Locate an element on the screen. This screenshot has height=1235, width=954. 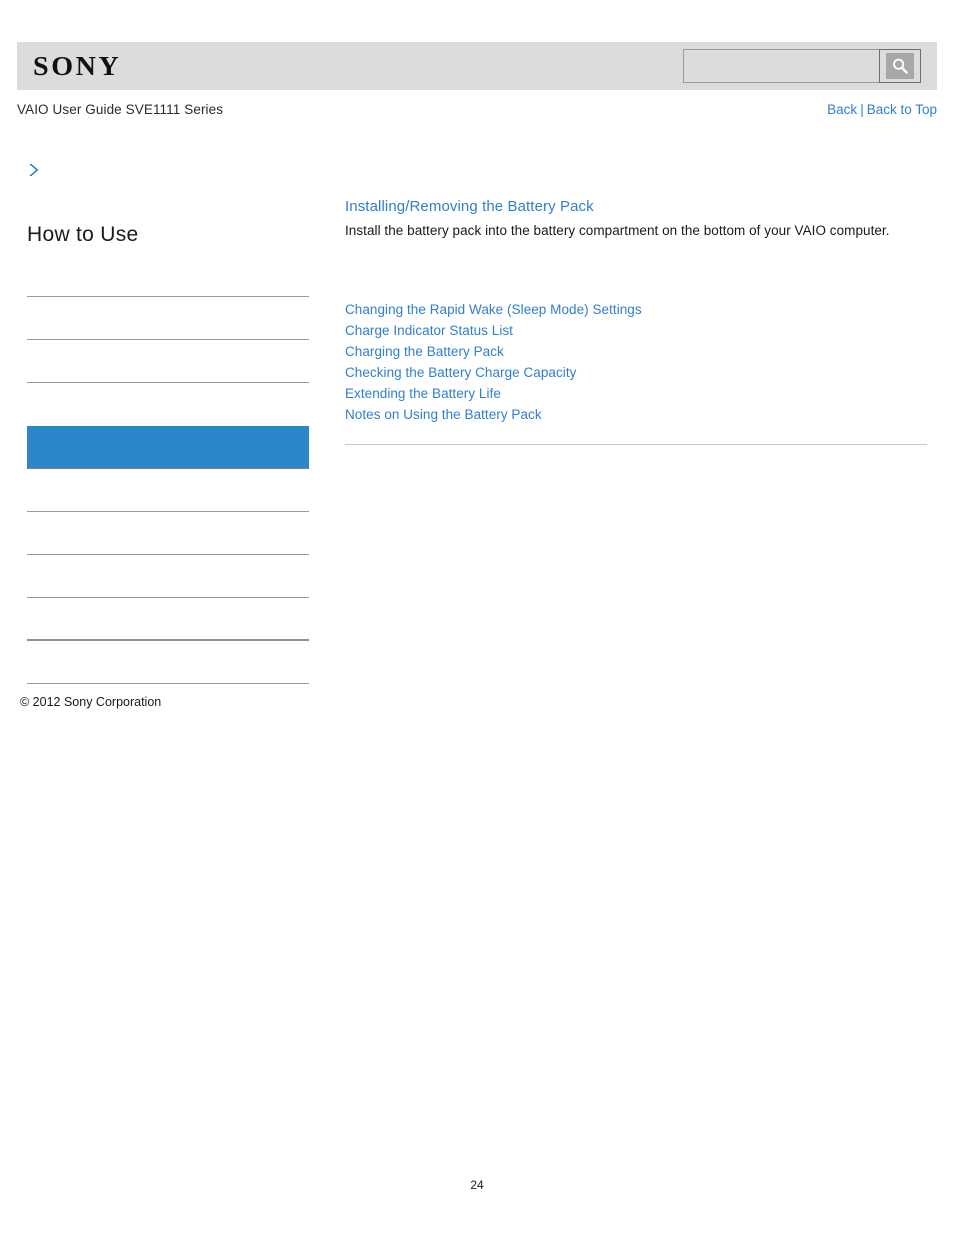
copyright-text: © 2012 Sony Corporation is located at coordinates (91, 702).